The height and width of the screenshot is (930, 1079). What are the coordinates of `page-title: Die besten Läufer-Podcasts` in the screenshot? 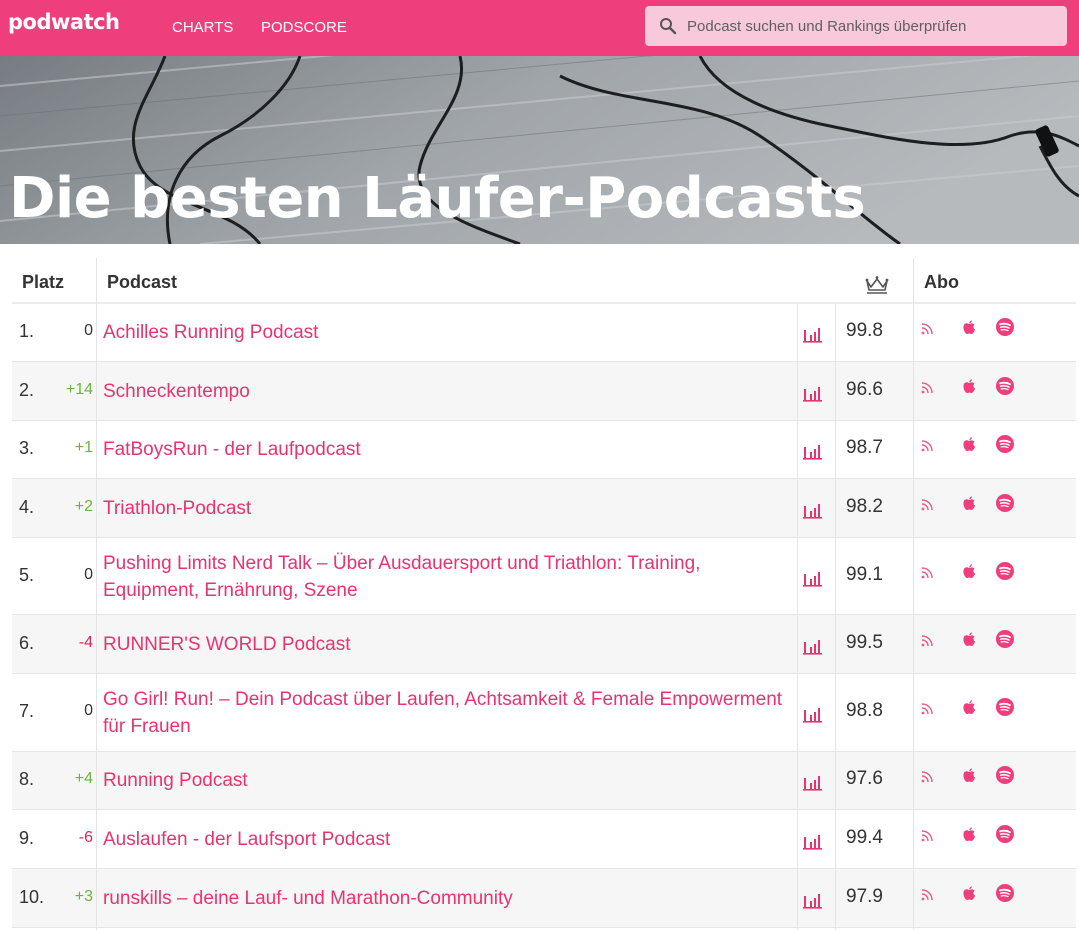 It's located at (437, 198).